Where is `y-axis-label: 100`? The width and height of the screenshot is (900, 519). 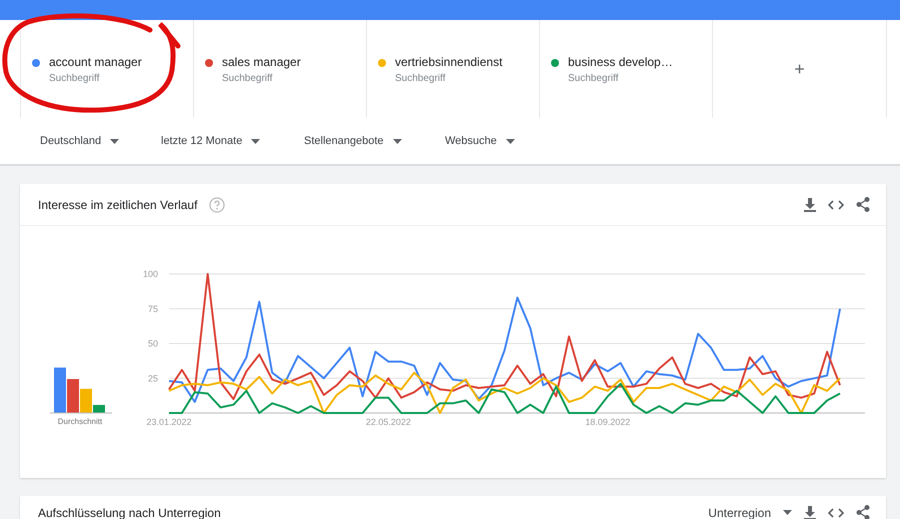 y-axis-label: 100 is located at coordinates (150, 274).